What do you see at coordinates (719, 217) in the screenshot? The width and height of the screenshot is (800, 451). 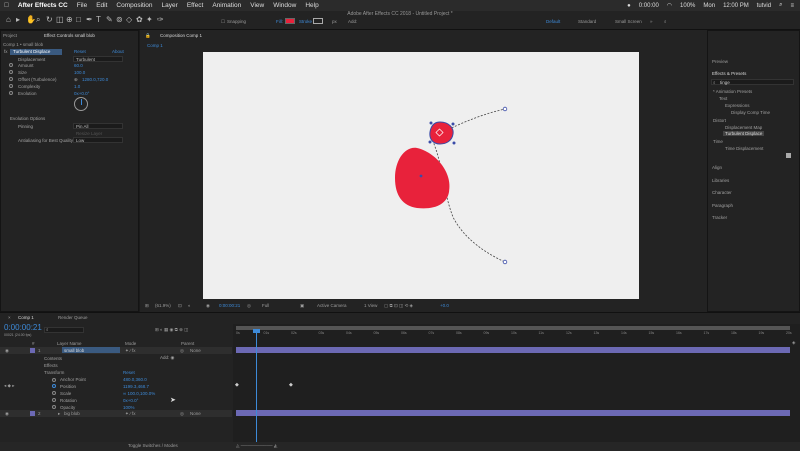 I see `tracker-panel-title: Tracker` at bounding box center [719, 217].